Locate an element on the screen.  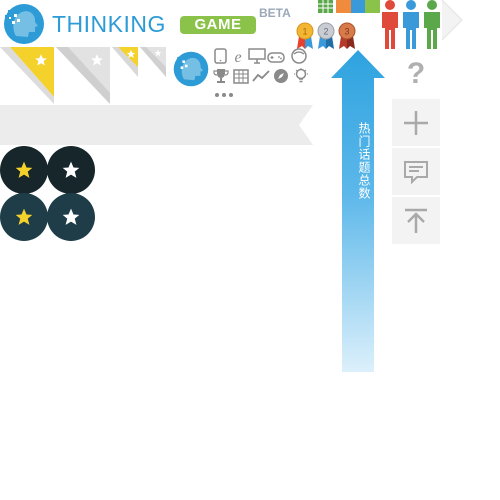
category-icon-grid: e is located at coordinates (262, 74).